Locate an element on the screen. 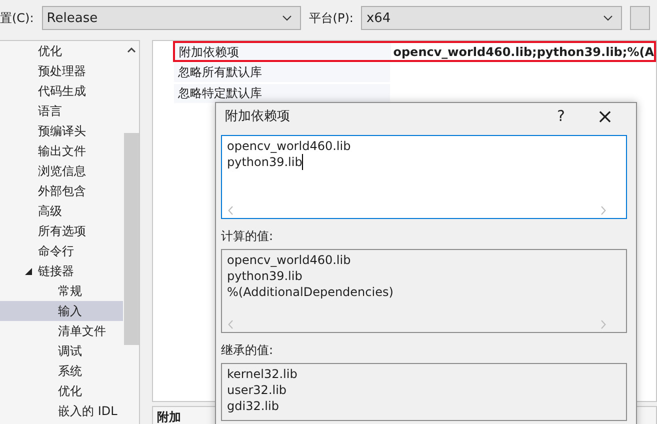 This screenshot has height=424, width=657. tree-item: 调试 is located at coordinates (62, 351).